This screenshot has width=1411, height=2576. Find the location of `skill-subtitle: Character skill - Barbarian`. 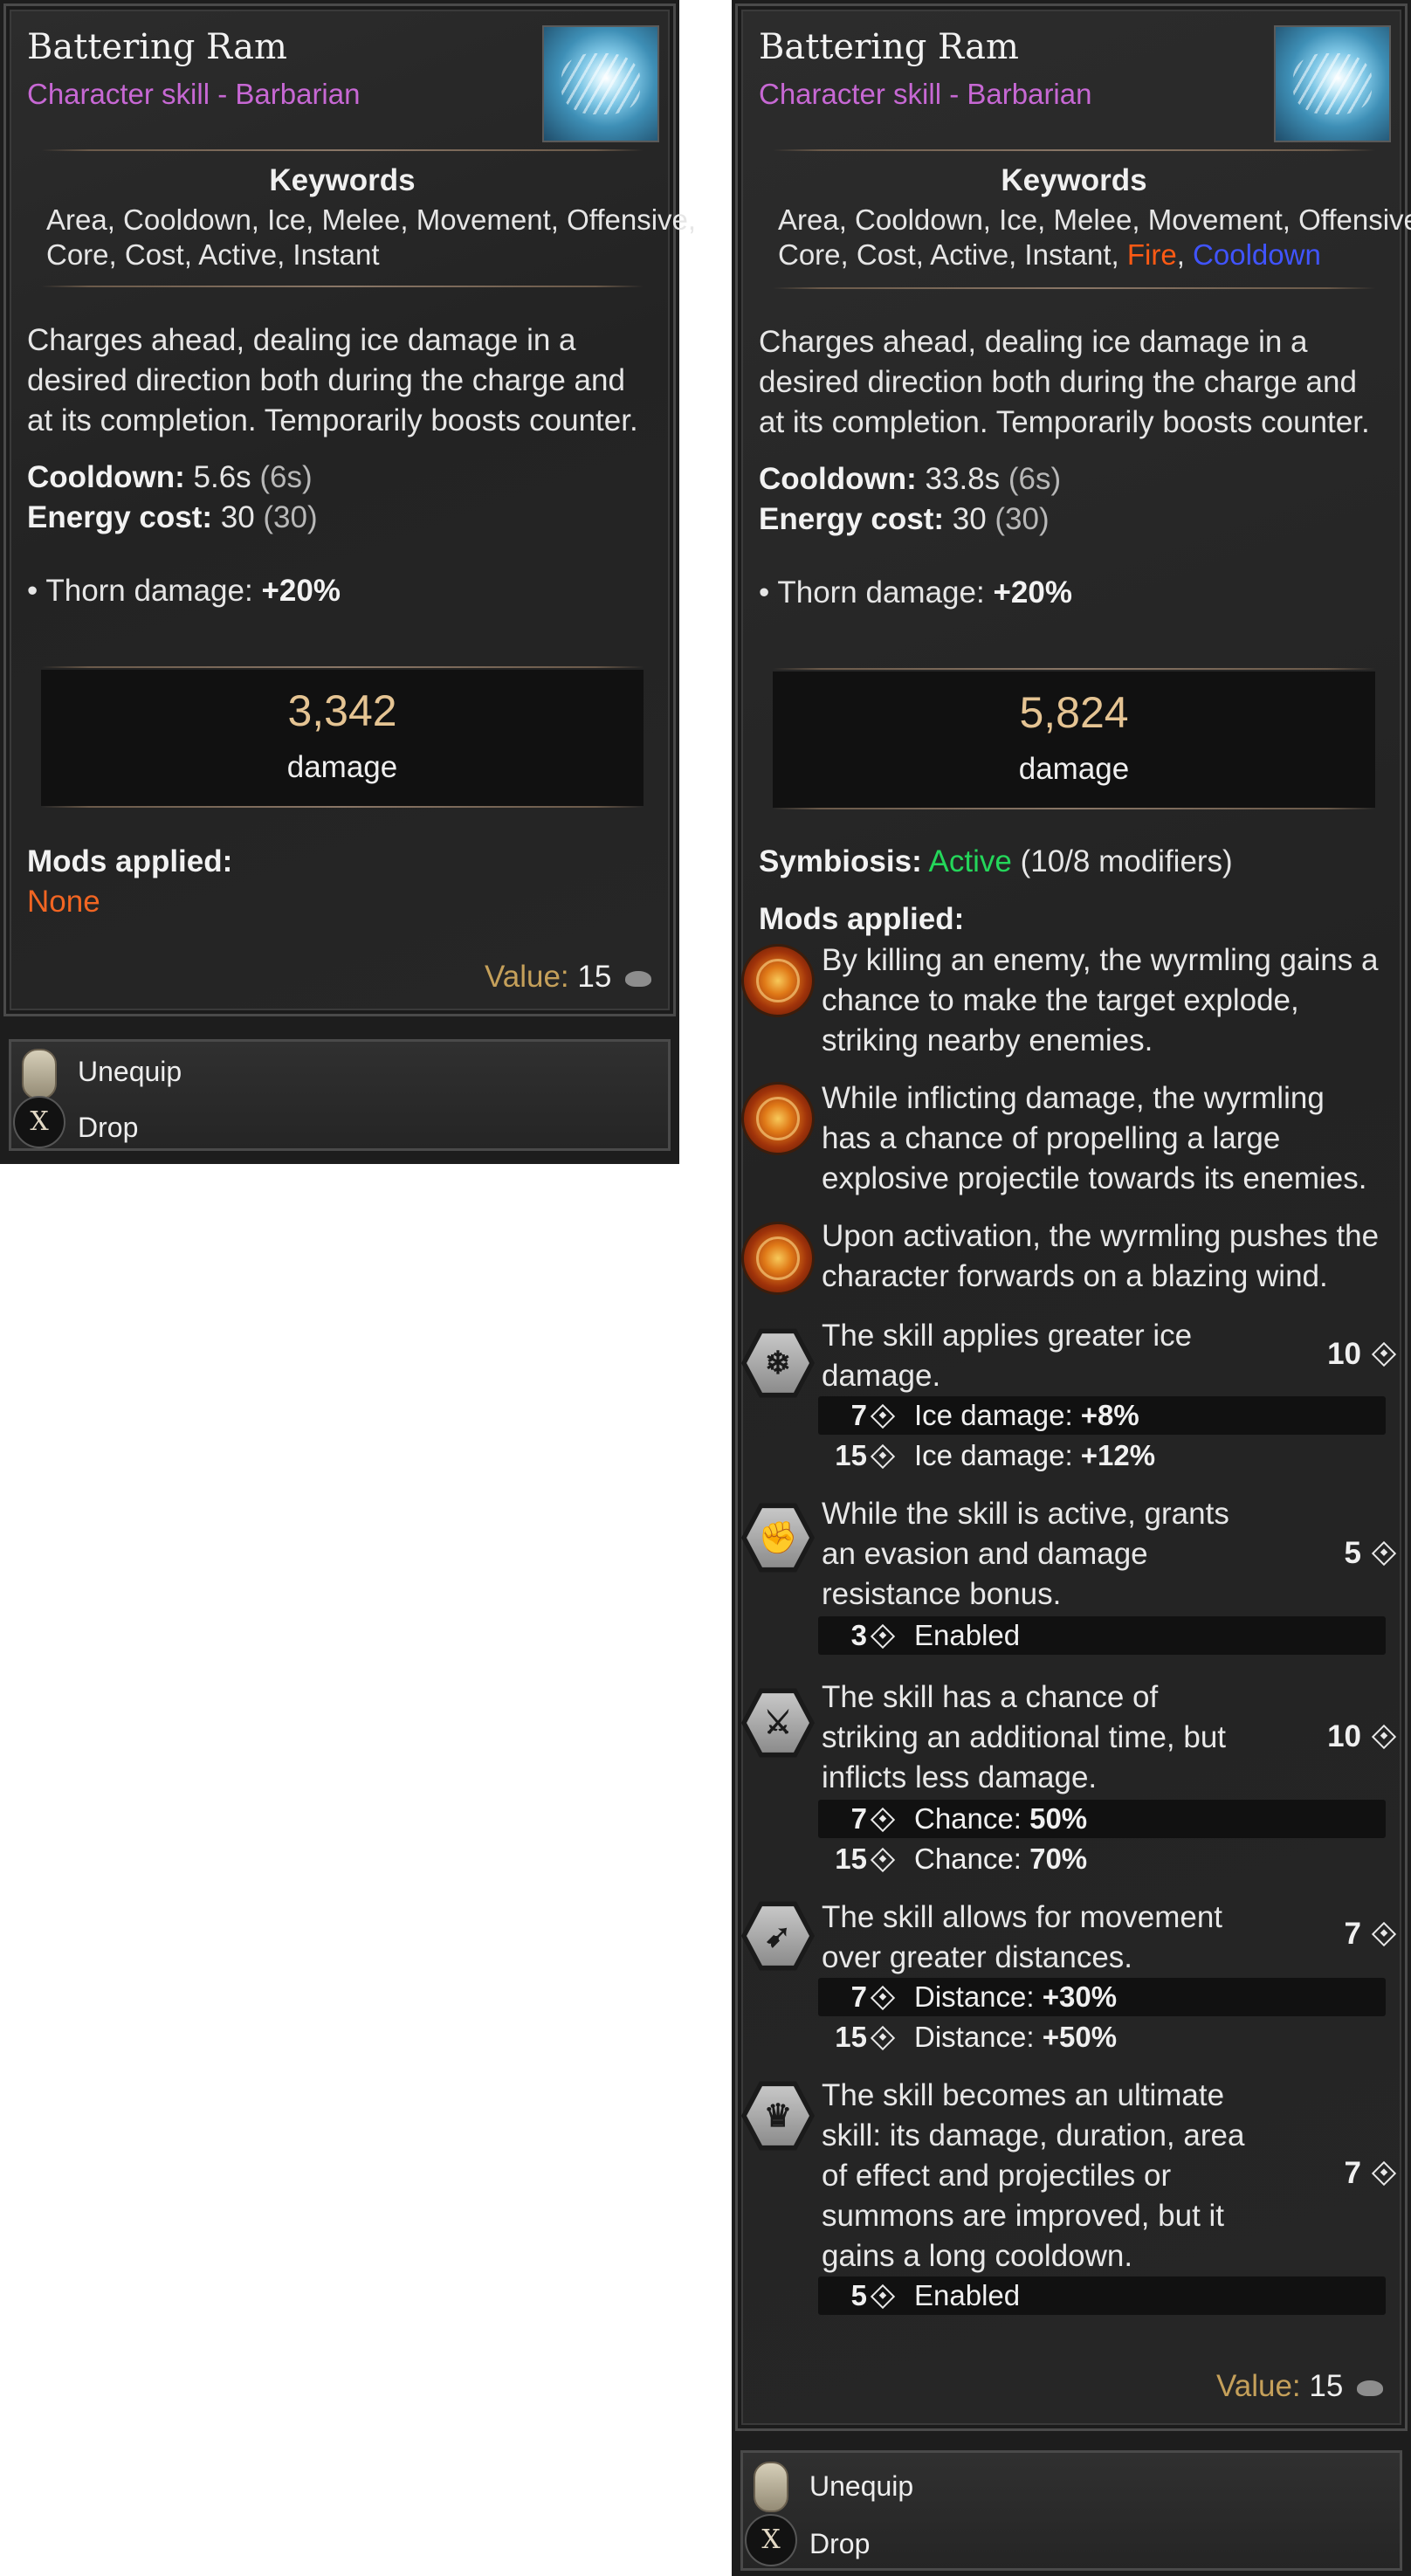

skill-subtitle: Character skill - Barbarian is located at coordinates (925, 94).